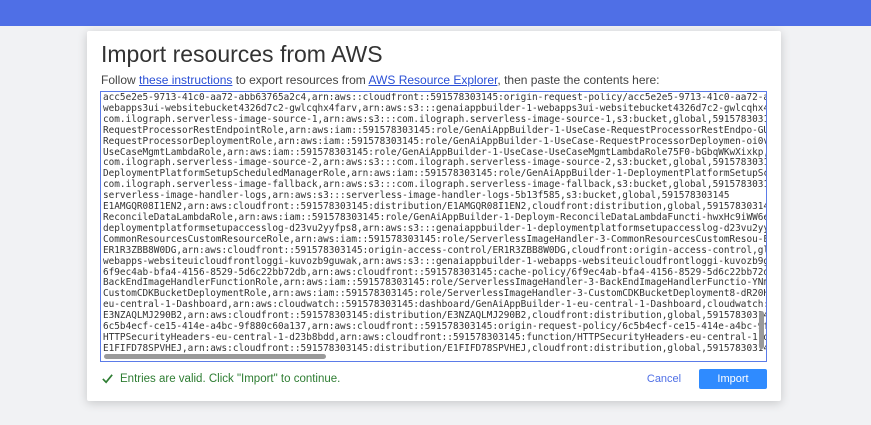 This screenshot has height=425, width=871. I want to click on horizontal-scrollbar, so click(433, 356).